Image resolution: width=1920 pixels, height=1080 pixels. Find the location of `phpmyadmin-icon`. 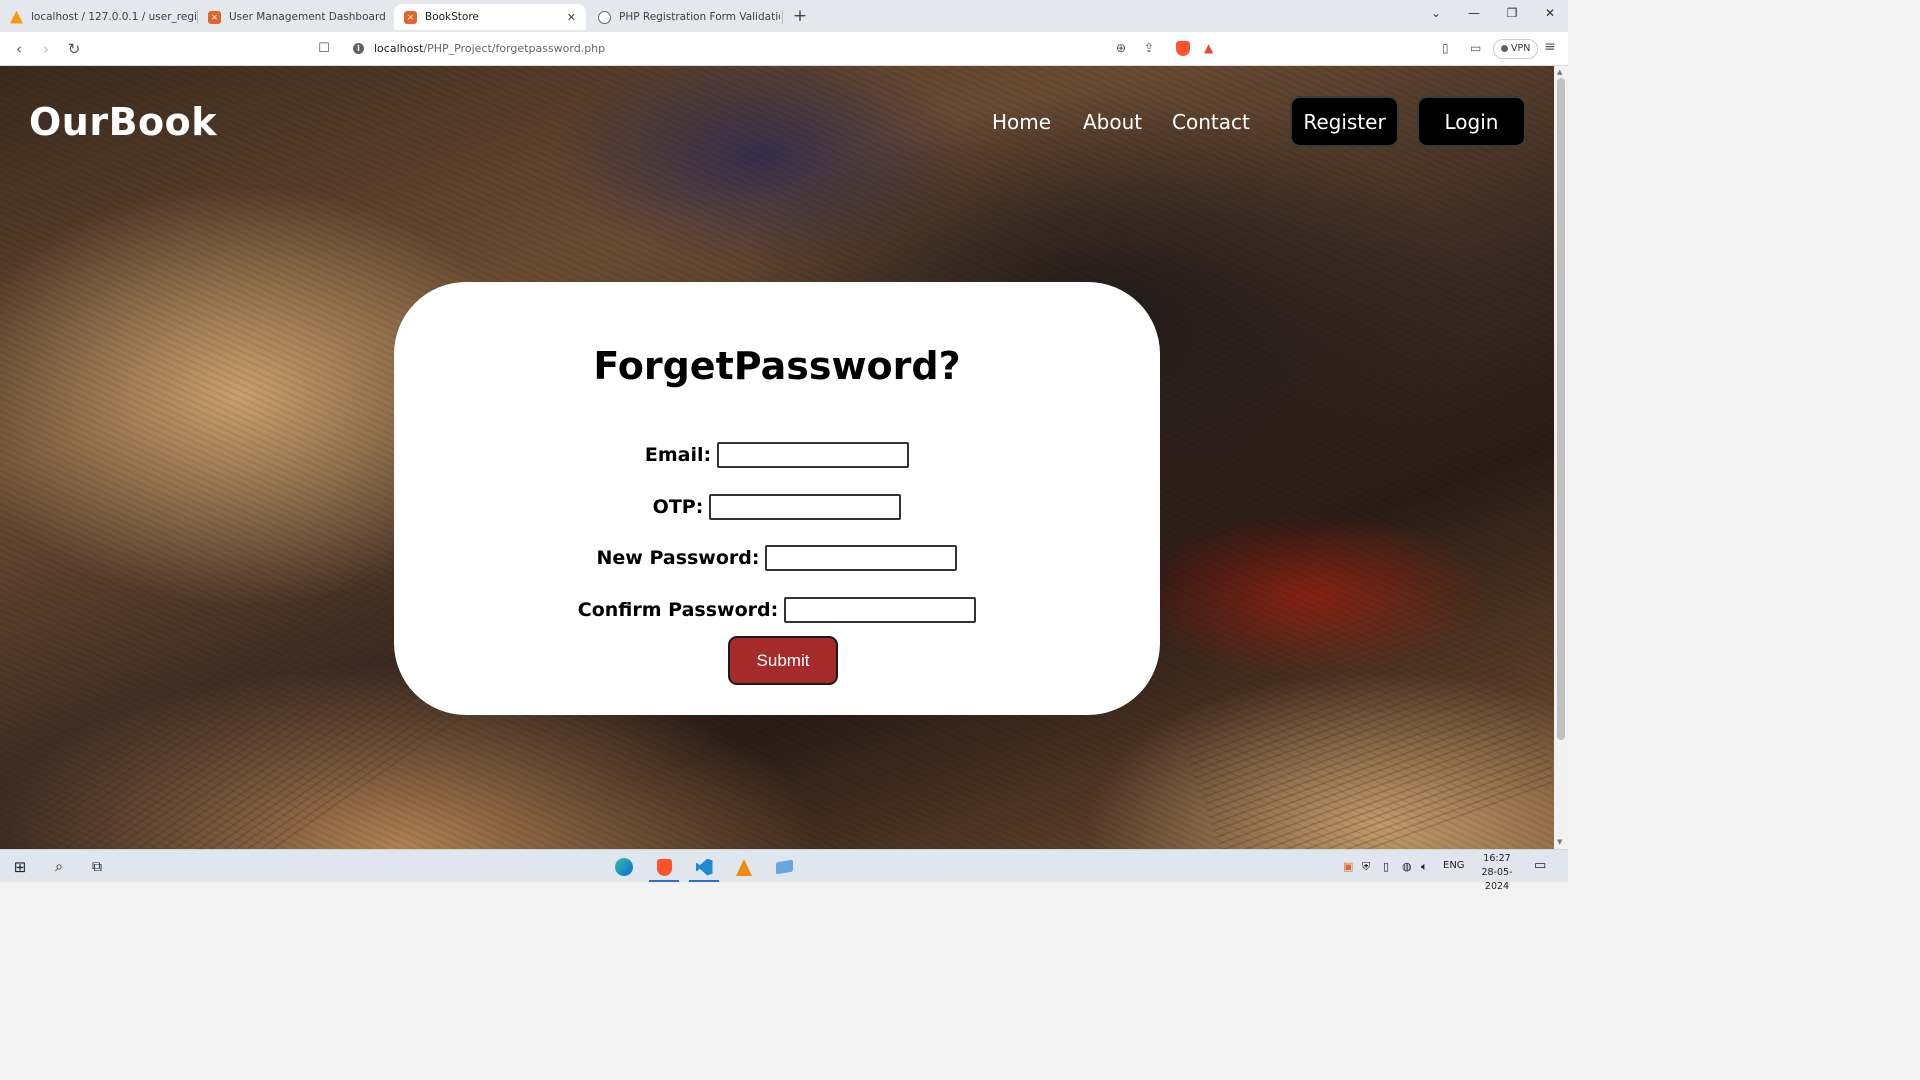

phpmyadmin-icon is located at coordinates (16, 17).